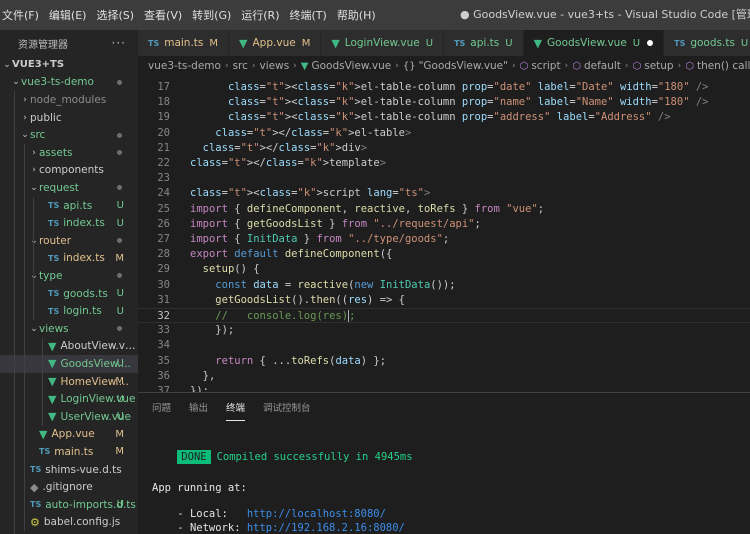 The width and height of the screenshot is (750, 534). What do you see at coordinates (69, 364) in the screenshot?
I see `file-item: ▼ GoodsView.... U` at bounding box center [69, 364].